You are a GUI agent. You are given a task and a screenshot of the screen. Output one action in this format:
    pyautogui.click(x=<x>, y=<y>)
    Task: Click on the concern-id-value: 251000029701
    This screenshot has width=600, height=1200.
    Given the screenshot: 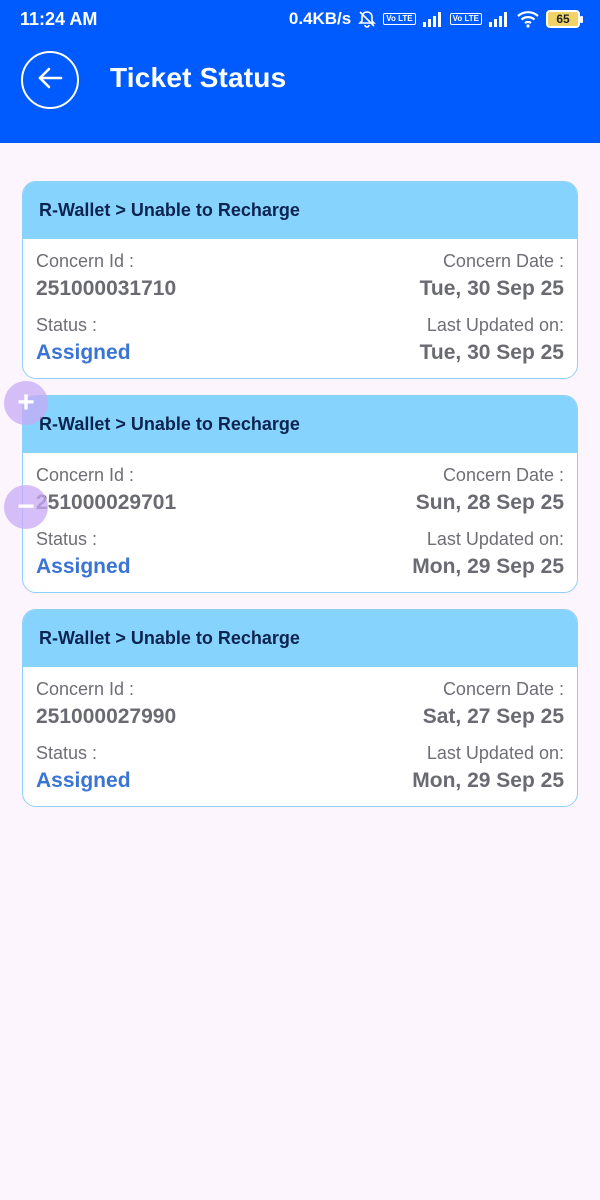 What is the action you would take?
    pyautogui.click(x=106, y=502)
    